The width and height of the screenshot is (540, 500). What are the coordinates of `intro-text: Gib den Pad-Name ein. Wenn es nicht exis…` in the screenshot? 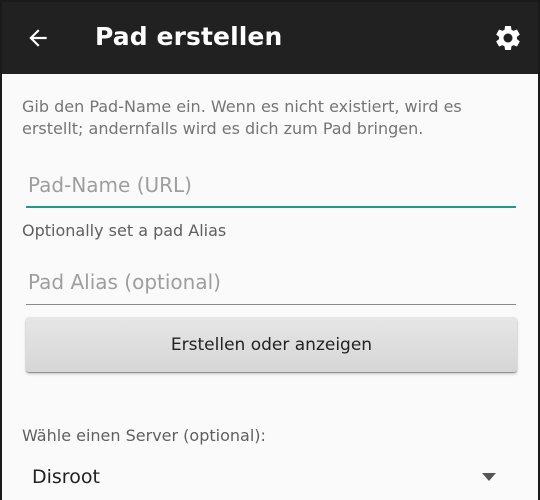 It's located at (242, 117).